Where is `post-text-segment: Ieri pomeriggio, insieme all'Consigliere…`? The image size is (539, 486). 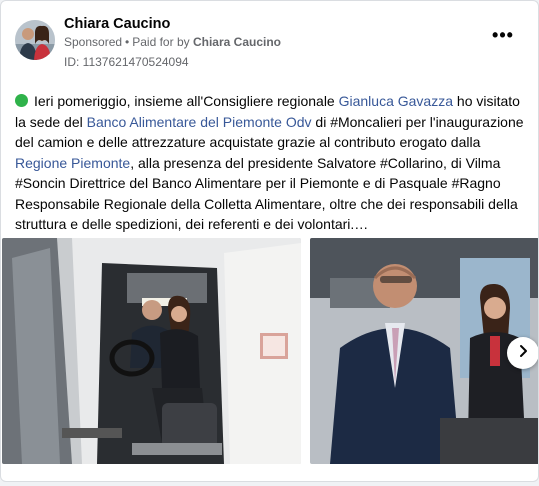
post-text-segment: Ieri pomeriggio, insieme all'Consigliere… is located at coordinates (186, 101).